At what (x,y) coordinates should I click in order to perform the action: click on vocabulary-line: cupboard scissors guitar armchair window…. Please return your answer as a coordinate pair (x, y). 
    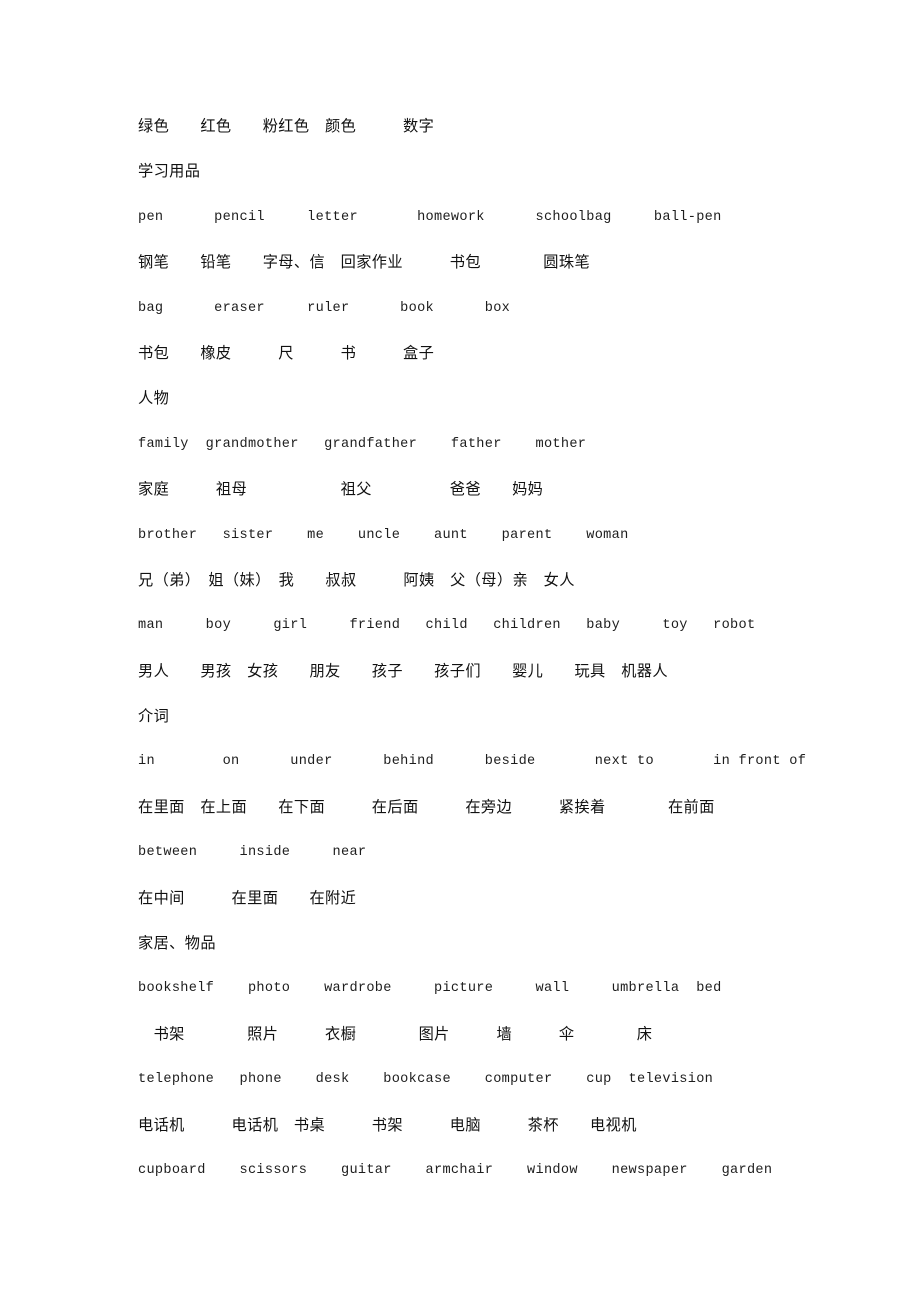
    Looking at the image, I should click on (455, 1170).